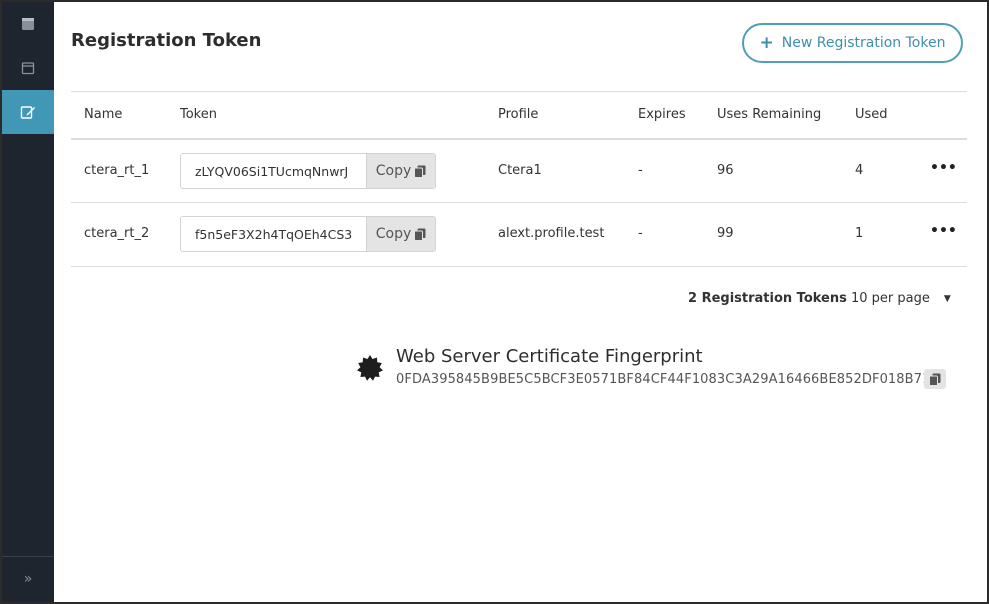 The width and height of the screenshot is (989, 604). What do you see at coordinates (519, 91) in the screenshot?
I see `table-top-border` at bounding box center [519, 91].